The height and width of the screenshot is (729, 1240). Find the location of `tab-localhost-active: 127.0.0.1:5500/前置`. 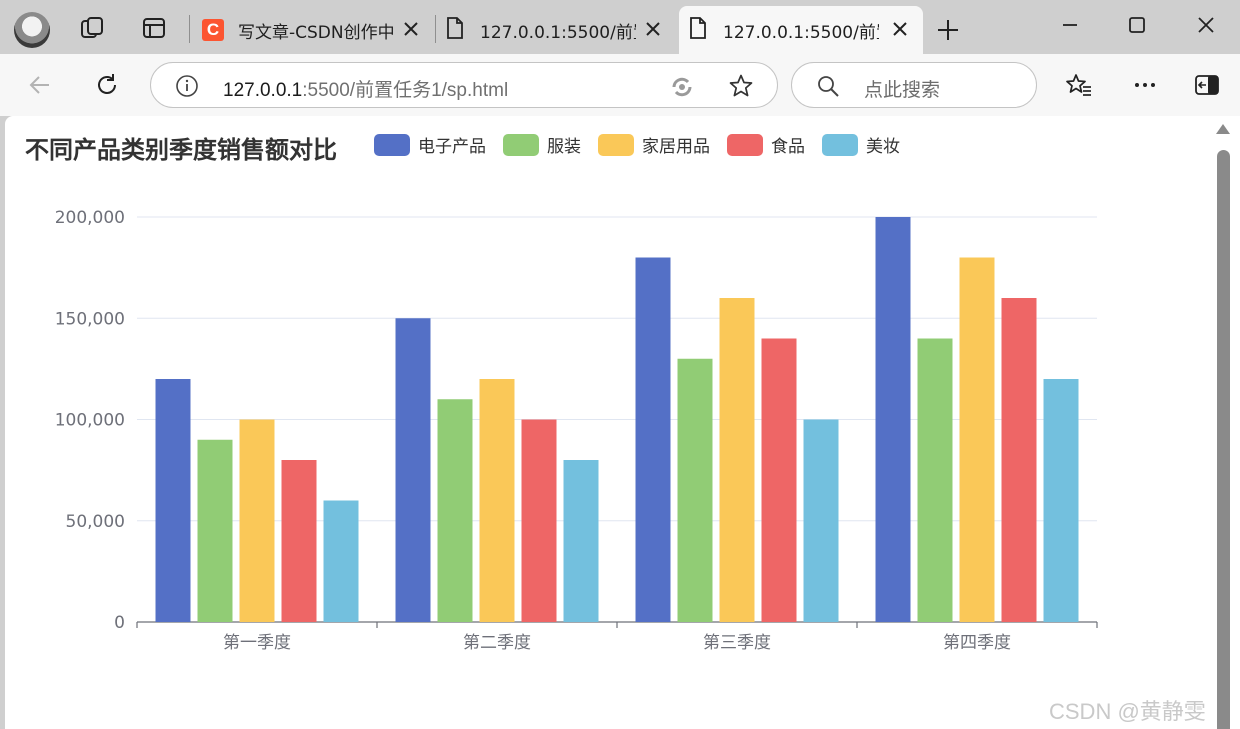

tab-localhost-active: 127.0.0.1:5500/前置 is located at coordinates (801, 30).